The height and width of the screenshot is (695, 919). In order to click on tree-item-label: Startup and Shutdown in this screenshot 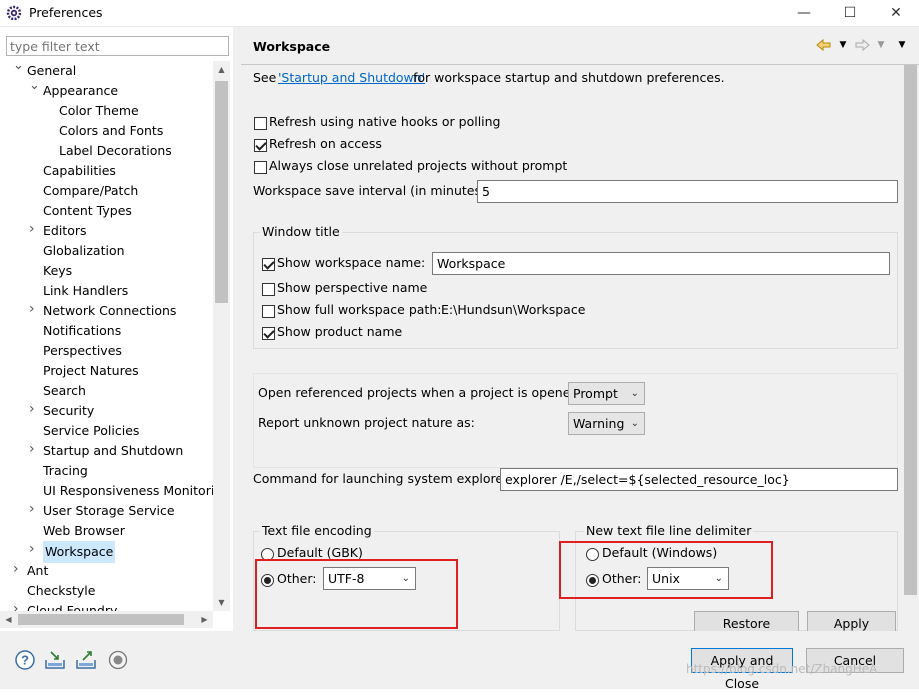, I will do `click(113, 450)`.